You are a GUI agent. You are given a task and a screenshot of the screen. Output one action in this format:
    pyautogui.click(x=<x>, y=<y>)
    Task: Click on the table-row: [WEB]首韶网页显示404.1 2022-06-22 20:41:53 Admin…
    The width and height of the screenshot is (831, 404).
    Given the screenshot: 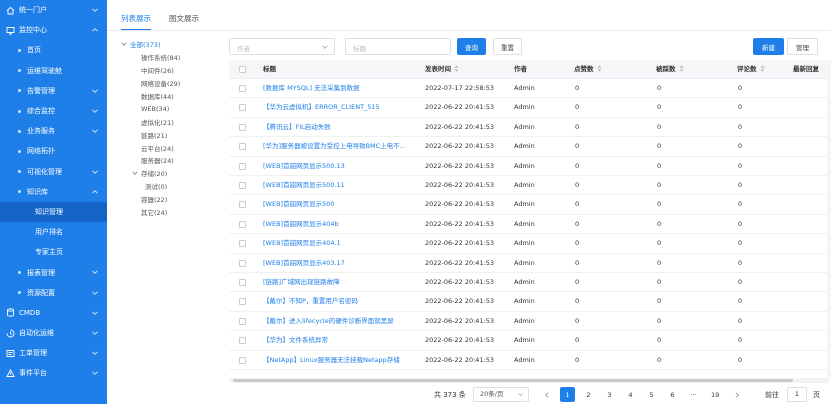 What is the action you would take?
    pyautogui.click(x=529, y=244)
    